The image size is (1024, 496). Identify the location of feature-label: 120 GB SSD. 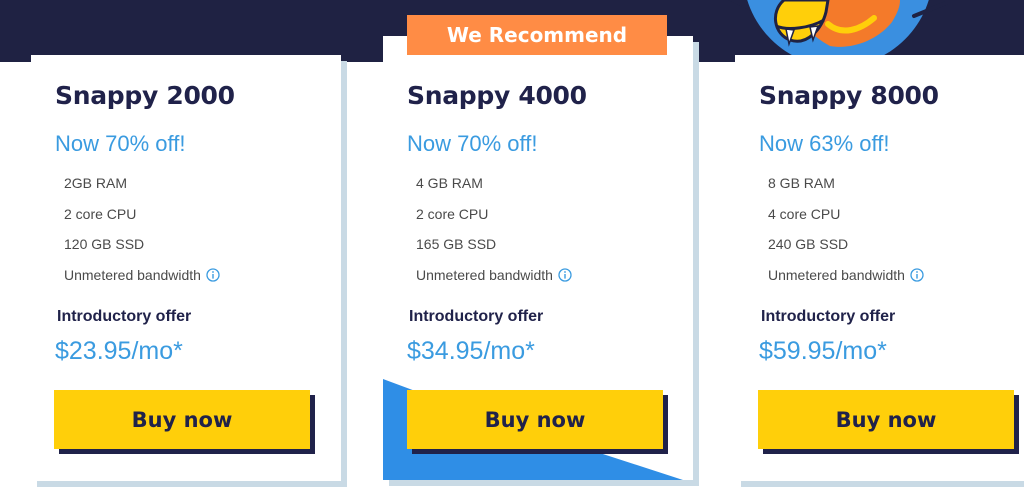
(104, 244).